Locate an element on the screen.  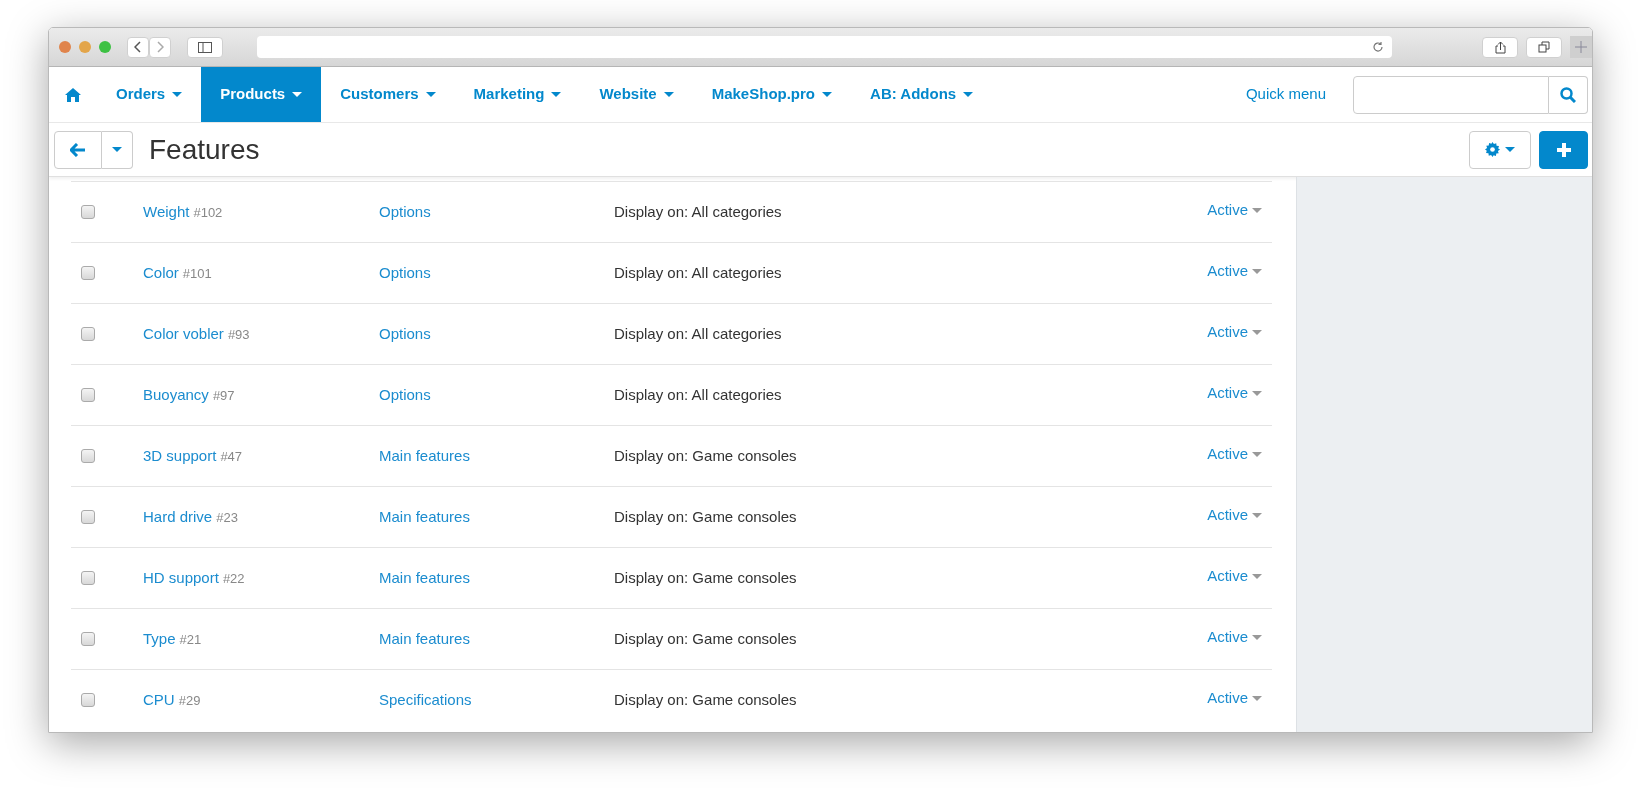
tabs-icon is located at coordinates (1544, 47).